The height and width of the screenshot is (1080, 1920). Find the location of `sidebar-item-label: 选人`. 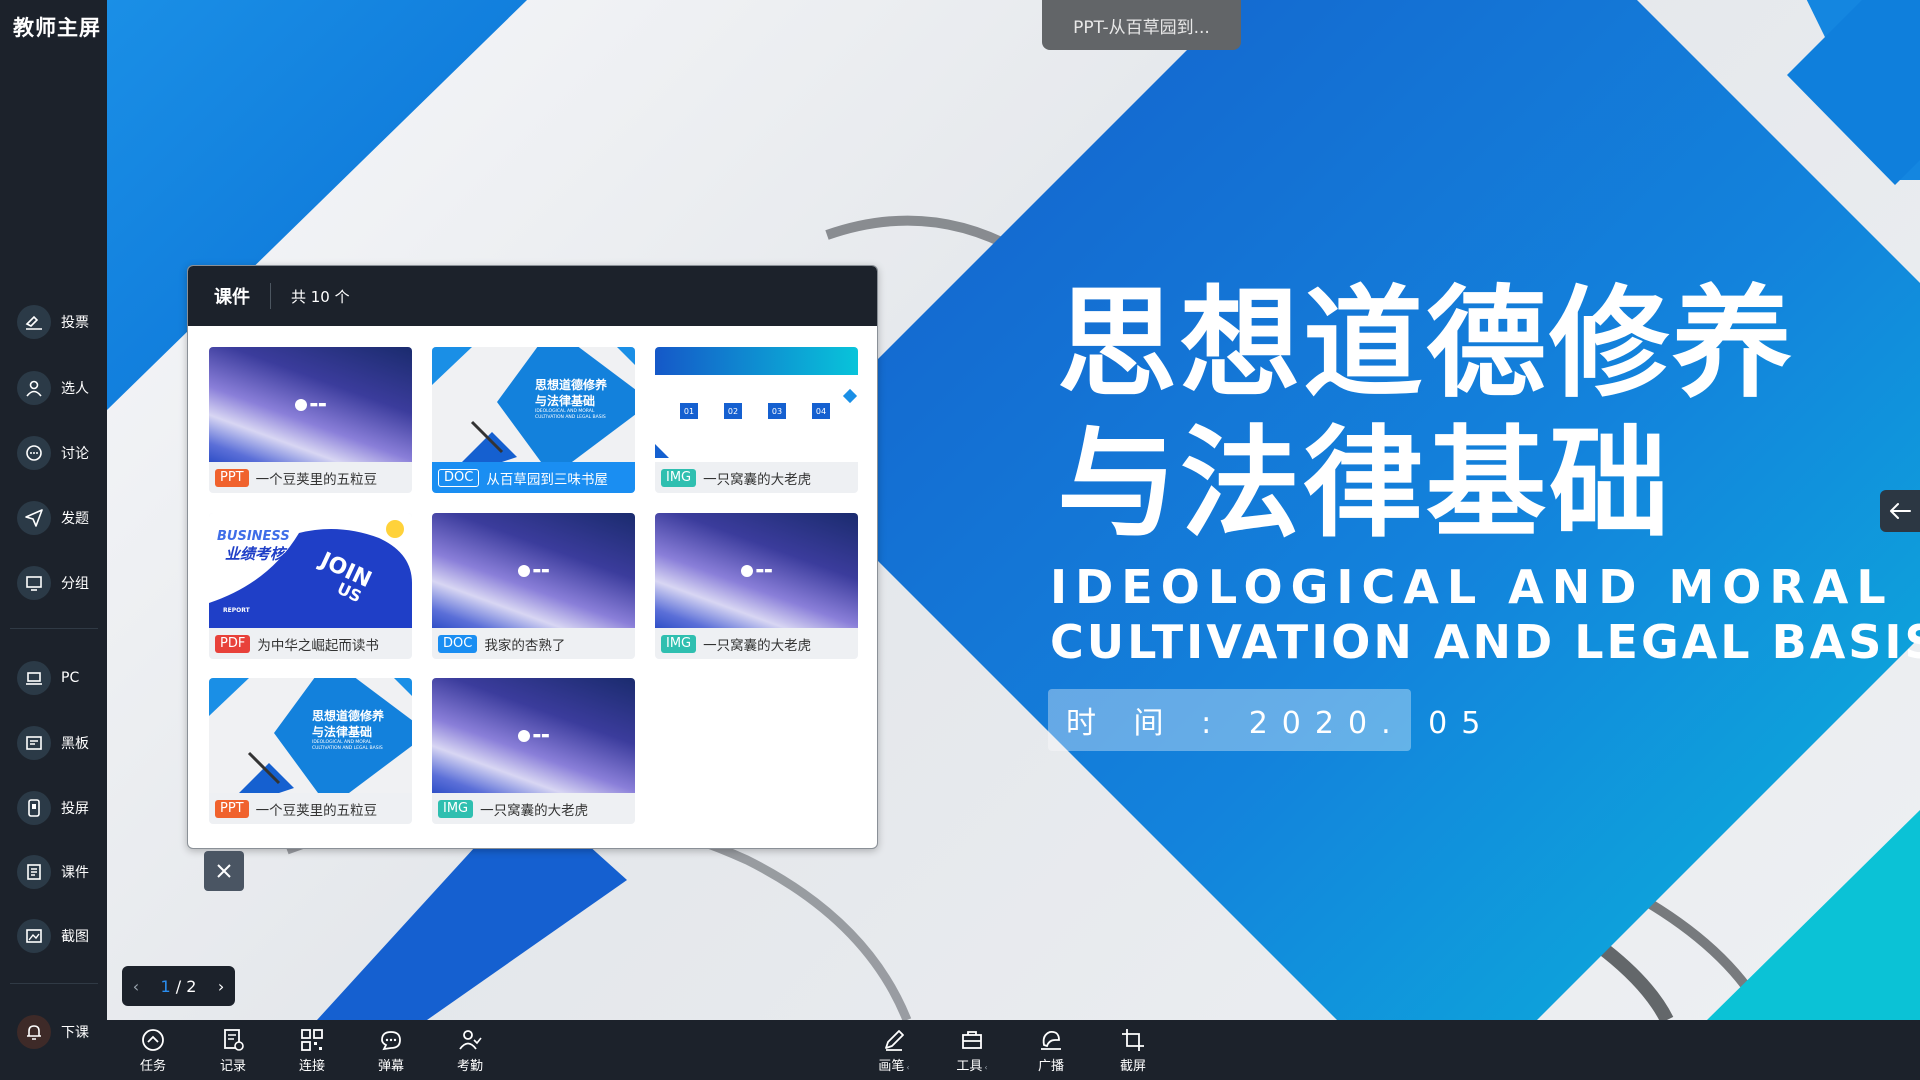

sidebar-item-label: 选人 is located at coordinates (75, 389).